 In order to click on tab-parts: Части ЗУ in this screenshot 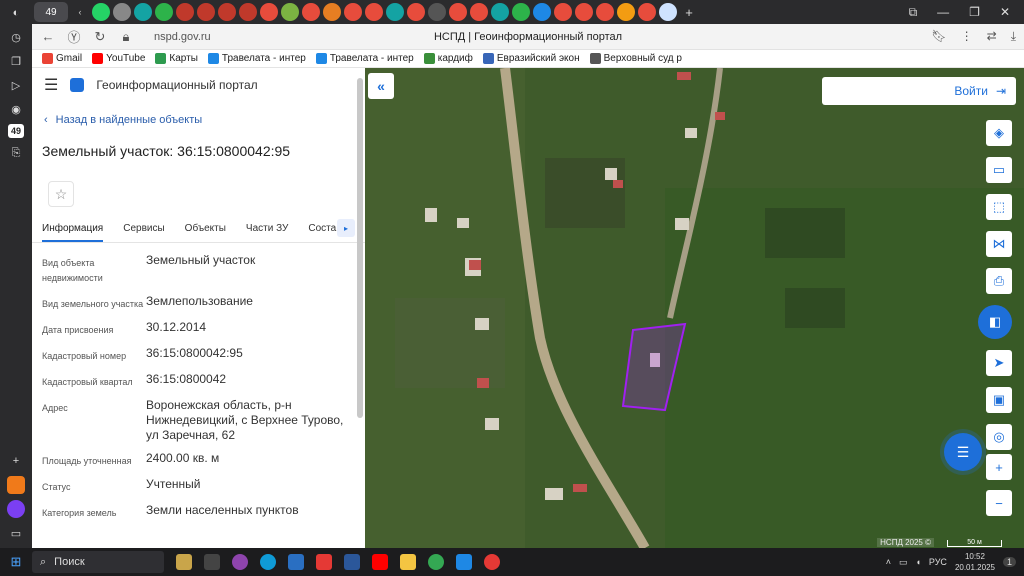, I will do `click(267, 232)`.